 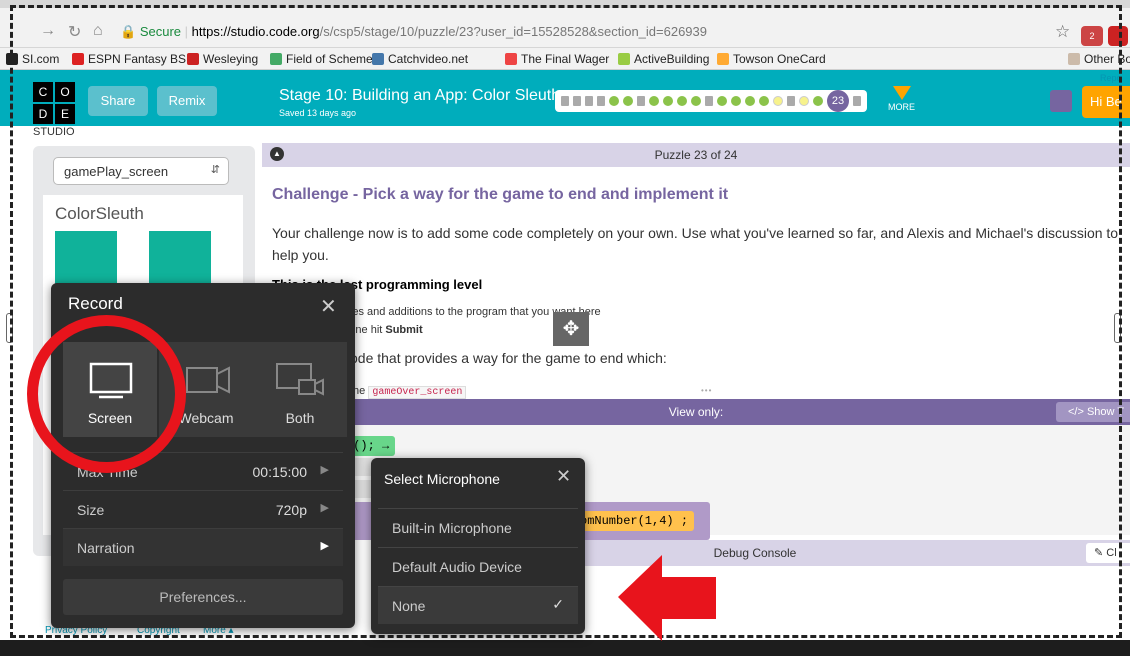 What do you see at coordinates (409, 606) in the screenshot?
I see `mic-option-none-label: None` at bounding box center [409, 606].